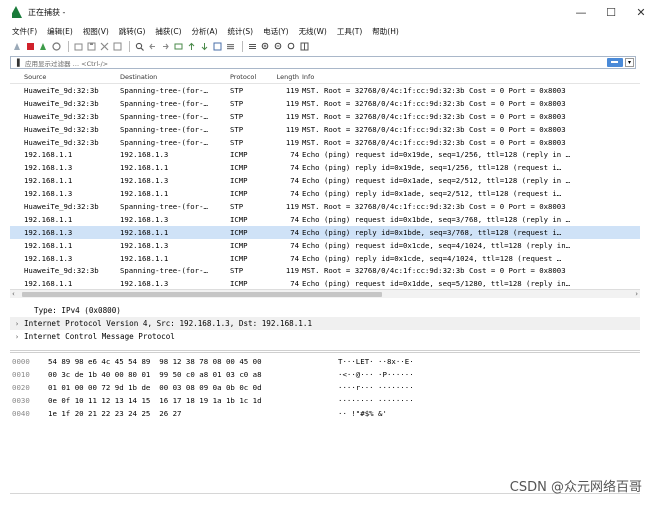 This screenshot has width=656, height=505. What do you see at coordinates (241, 31) in the screenshot?
I see `menu-statistics: 统计(S)` at bounding box center [241, 31].